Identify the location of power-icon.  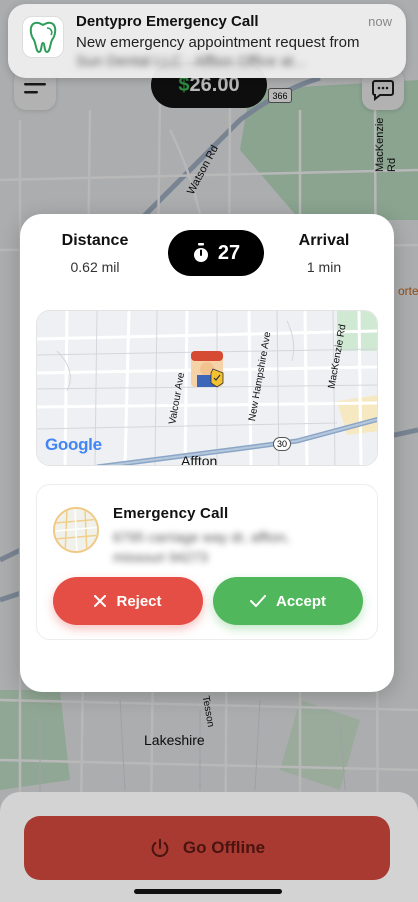
(160, 847).